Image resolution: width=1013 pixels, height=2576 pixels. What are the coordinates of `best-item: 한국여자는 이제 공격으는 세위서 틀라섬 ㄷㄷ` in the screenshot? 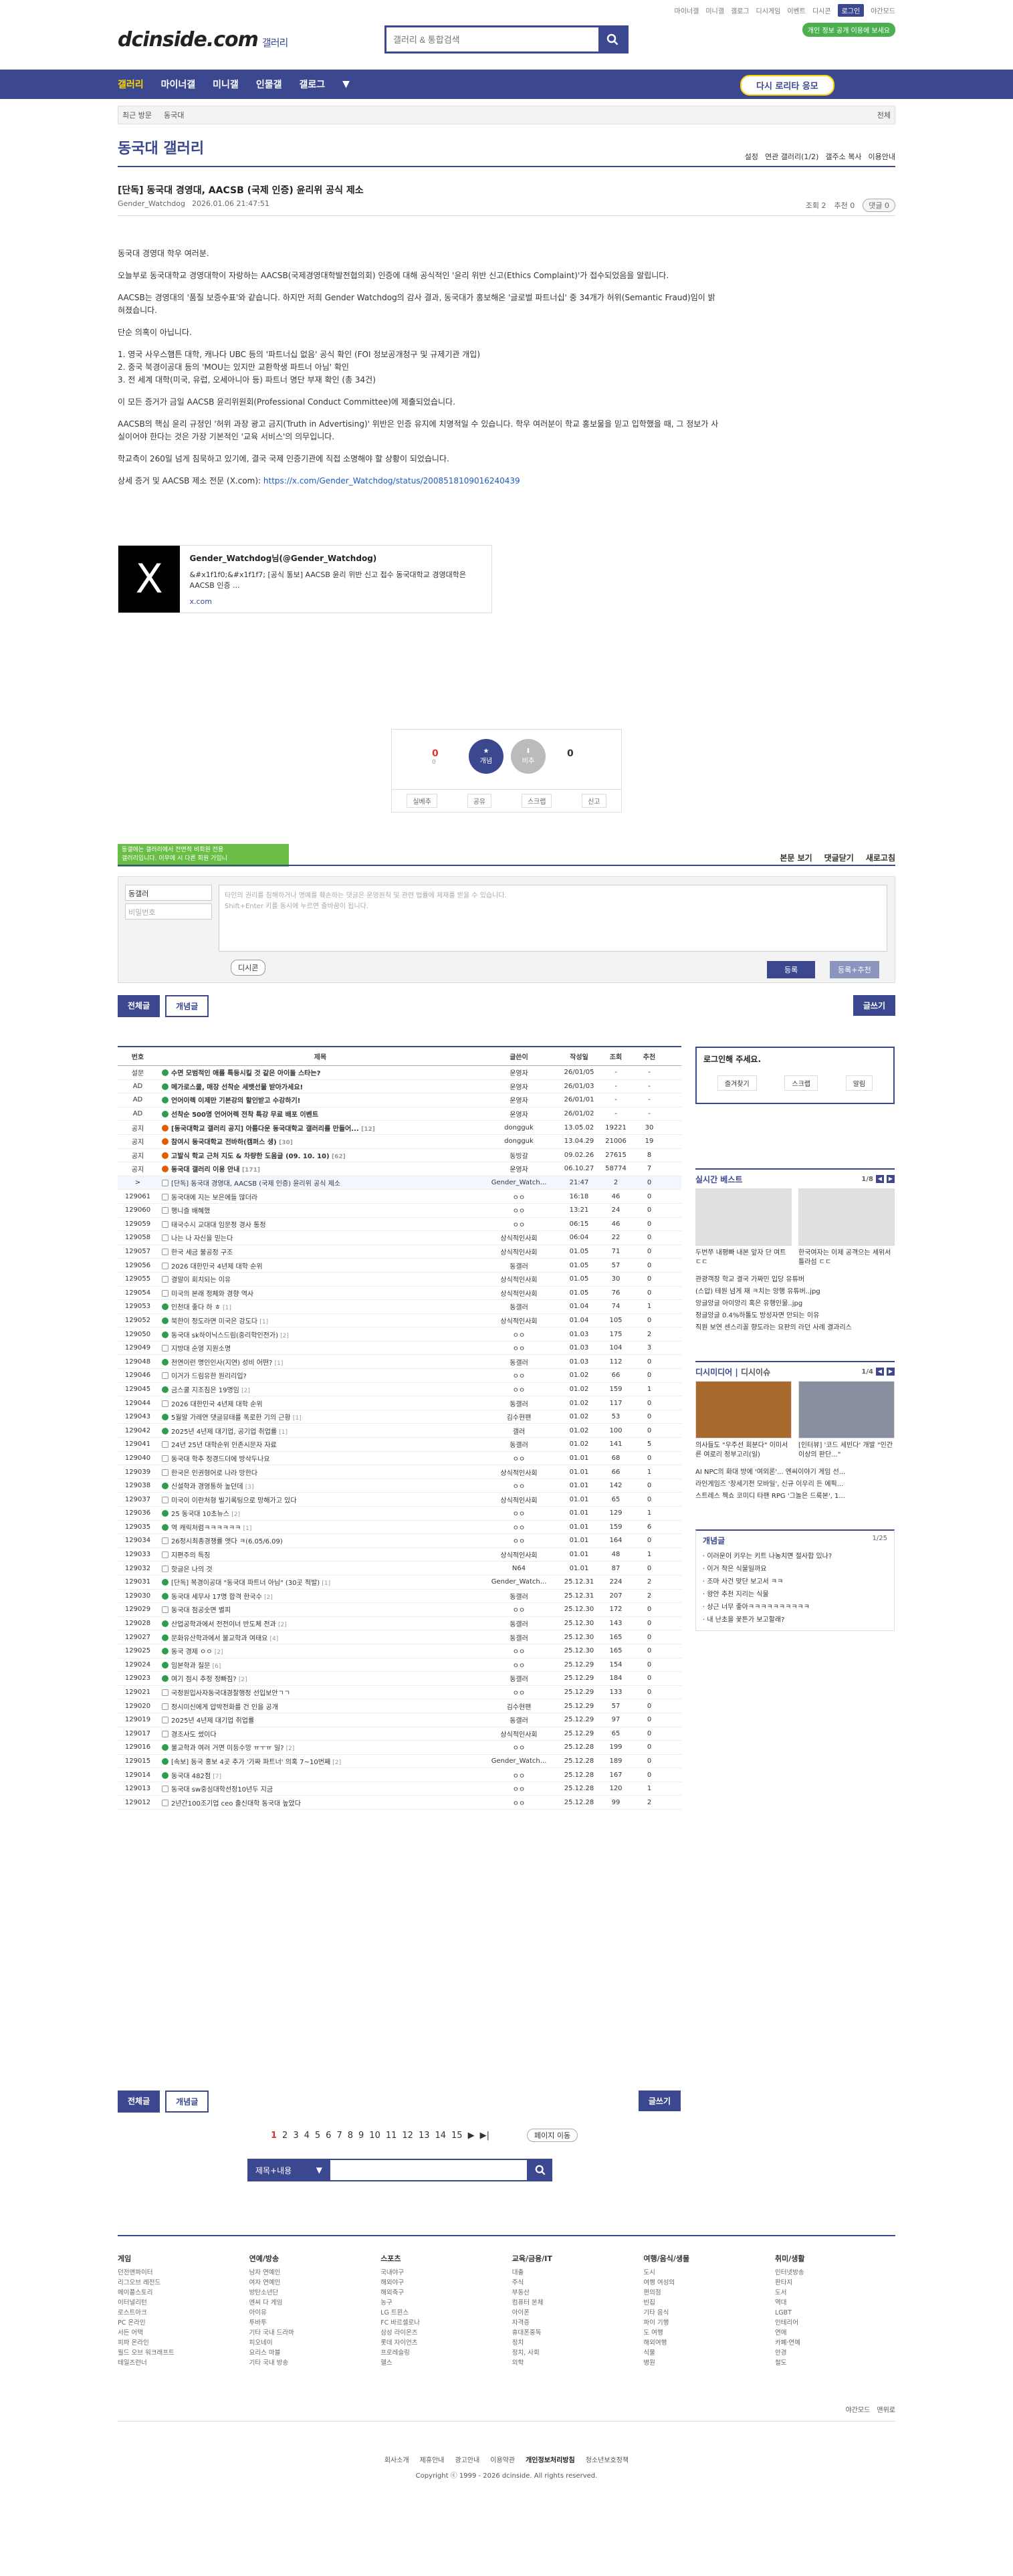 It's located at (846, 1227).